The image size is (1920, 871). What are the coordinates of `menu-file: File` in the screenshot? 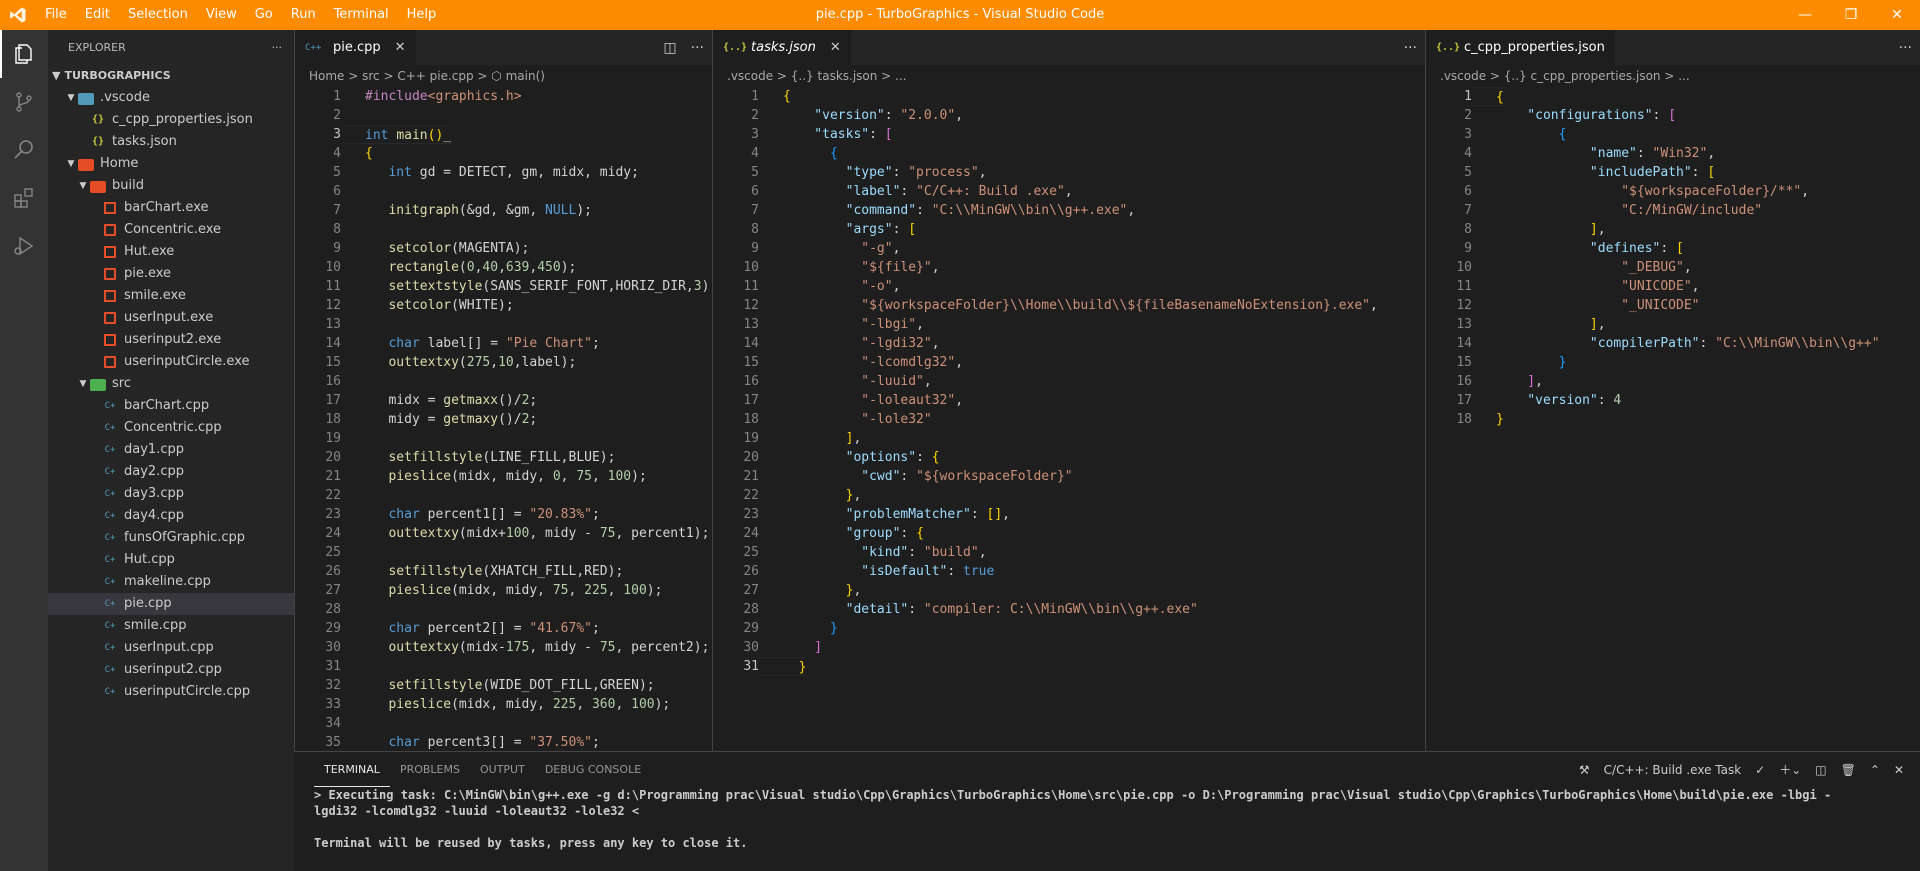 It's located at (56, 15).